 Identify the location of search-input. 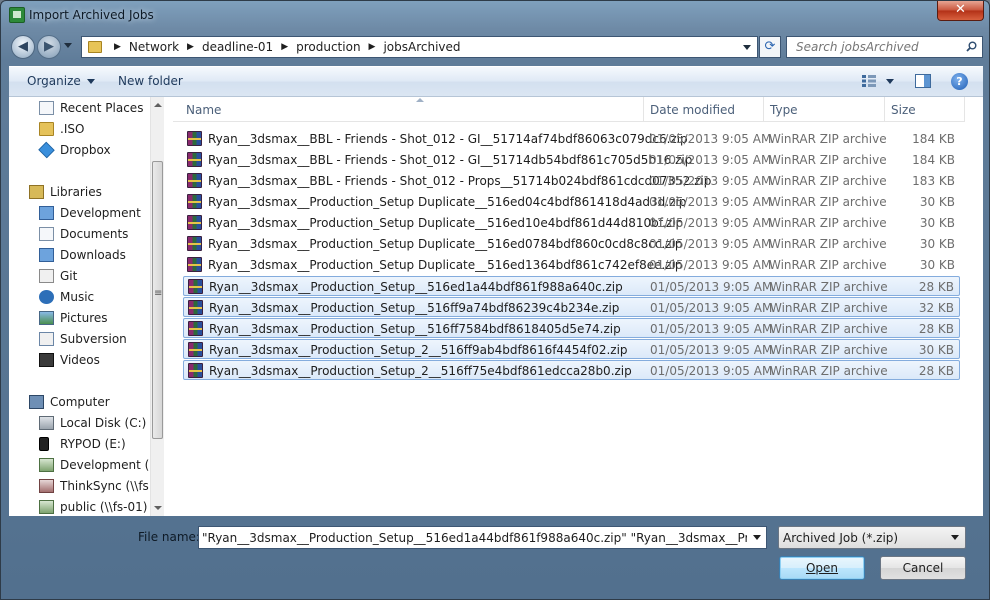
(873, 47).